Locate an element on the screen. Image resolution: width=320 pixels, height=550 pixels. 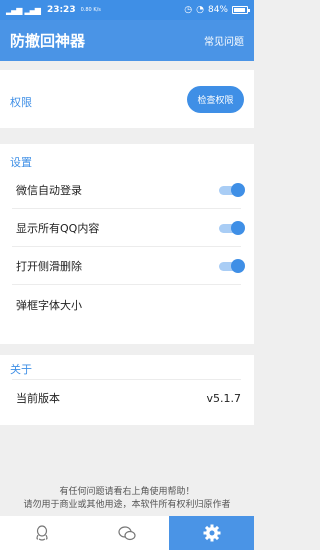
setting-label: 微信自动登录 is located at coordinates (49, 190).